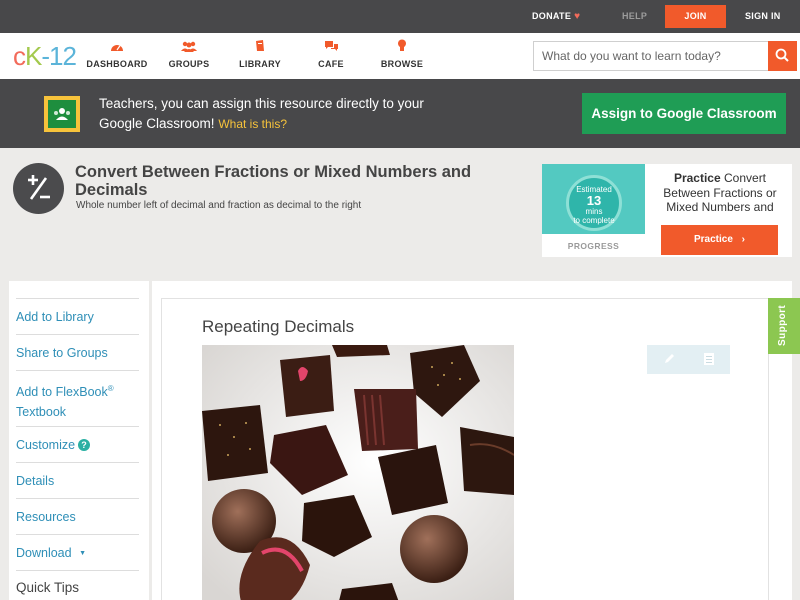 The width and height of the screenshot is (800, 600). I want to click on help-link: HELP, so click(634, 16).